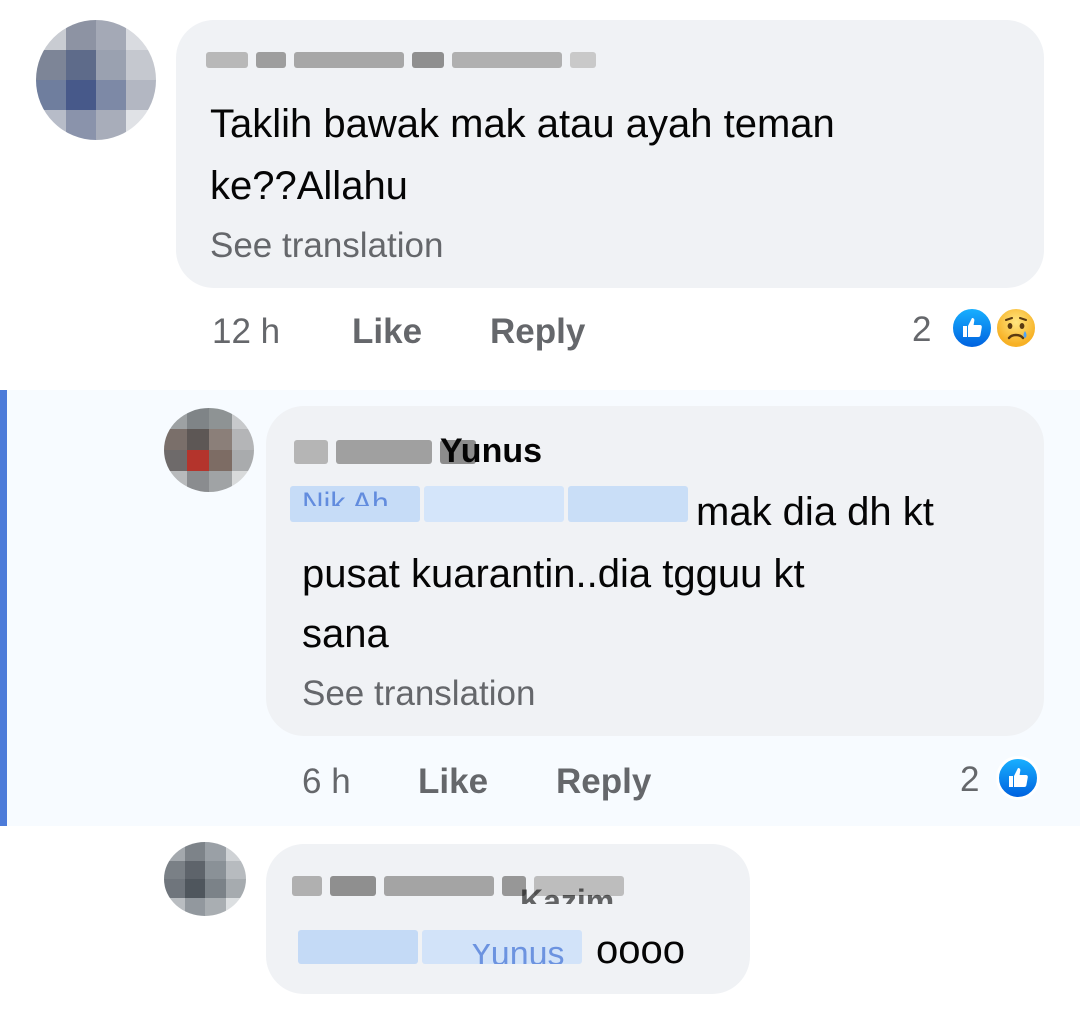 The width and height of the screenshot is (1080, 1018). I want to click on comment-timestamp: 6 h, so click(326, 782).